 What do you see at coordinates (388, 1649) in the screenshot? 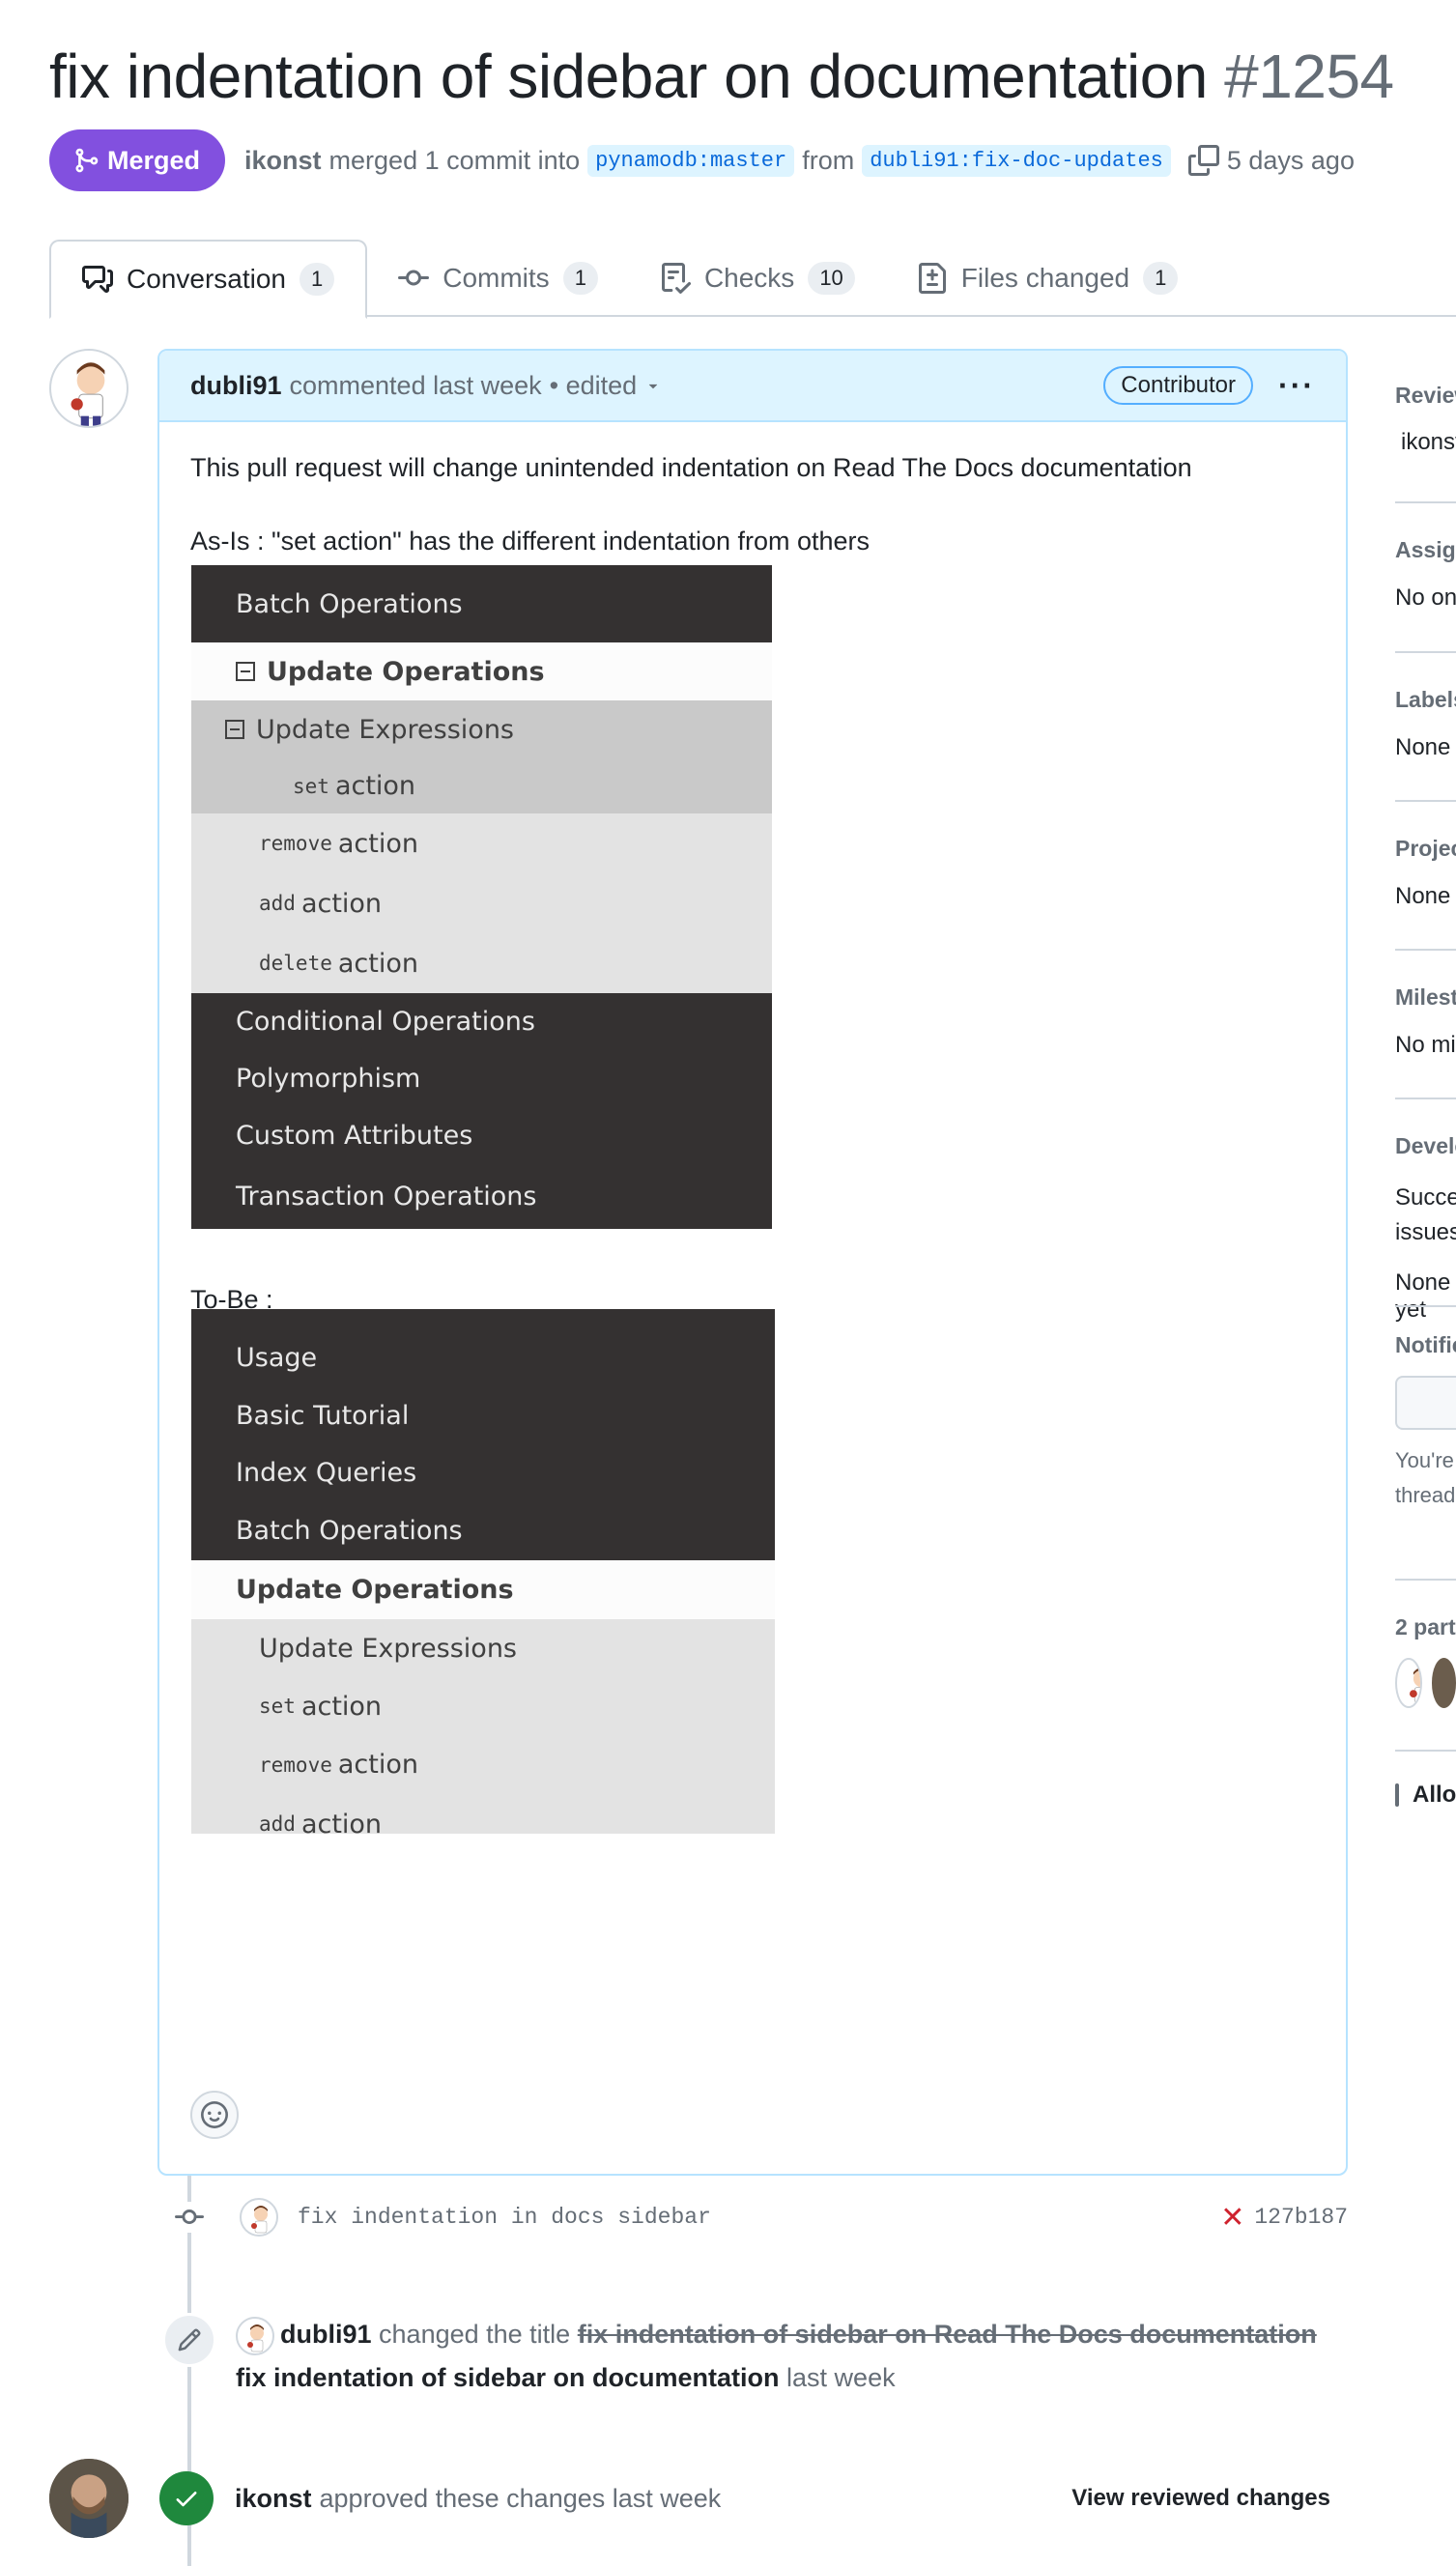
I see `nav-item-label: Update Expressions` at bounding box center [388, 1649].